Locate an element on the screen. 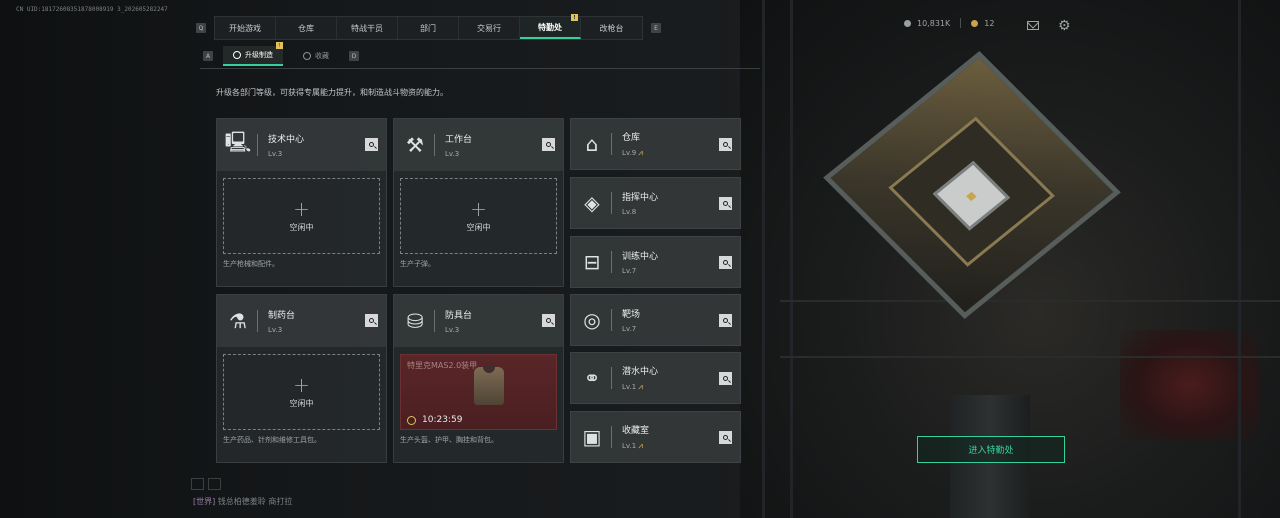  chat-line: [世界] 钱总柏德羞聆 商打拉 is located at coordinates (242, 501).